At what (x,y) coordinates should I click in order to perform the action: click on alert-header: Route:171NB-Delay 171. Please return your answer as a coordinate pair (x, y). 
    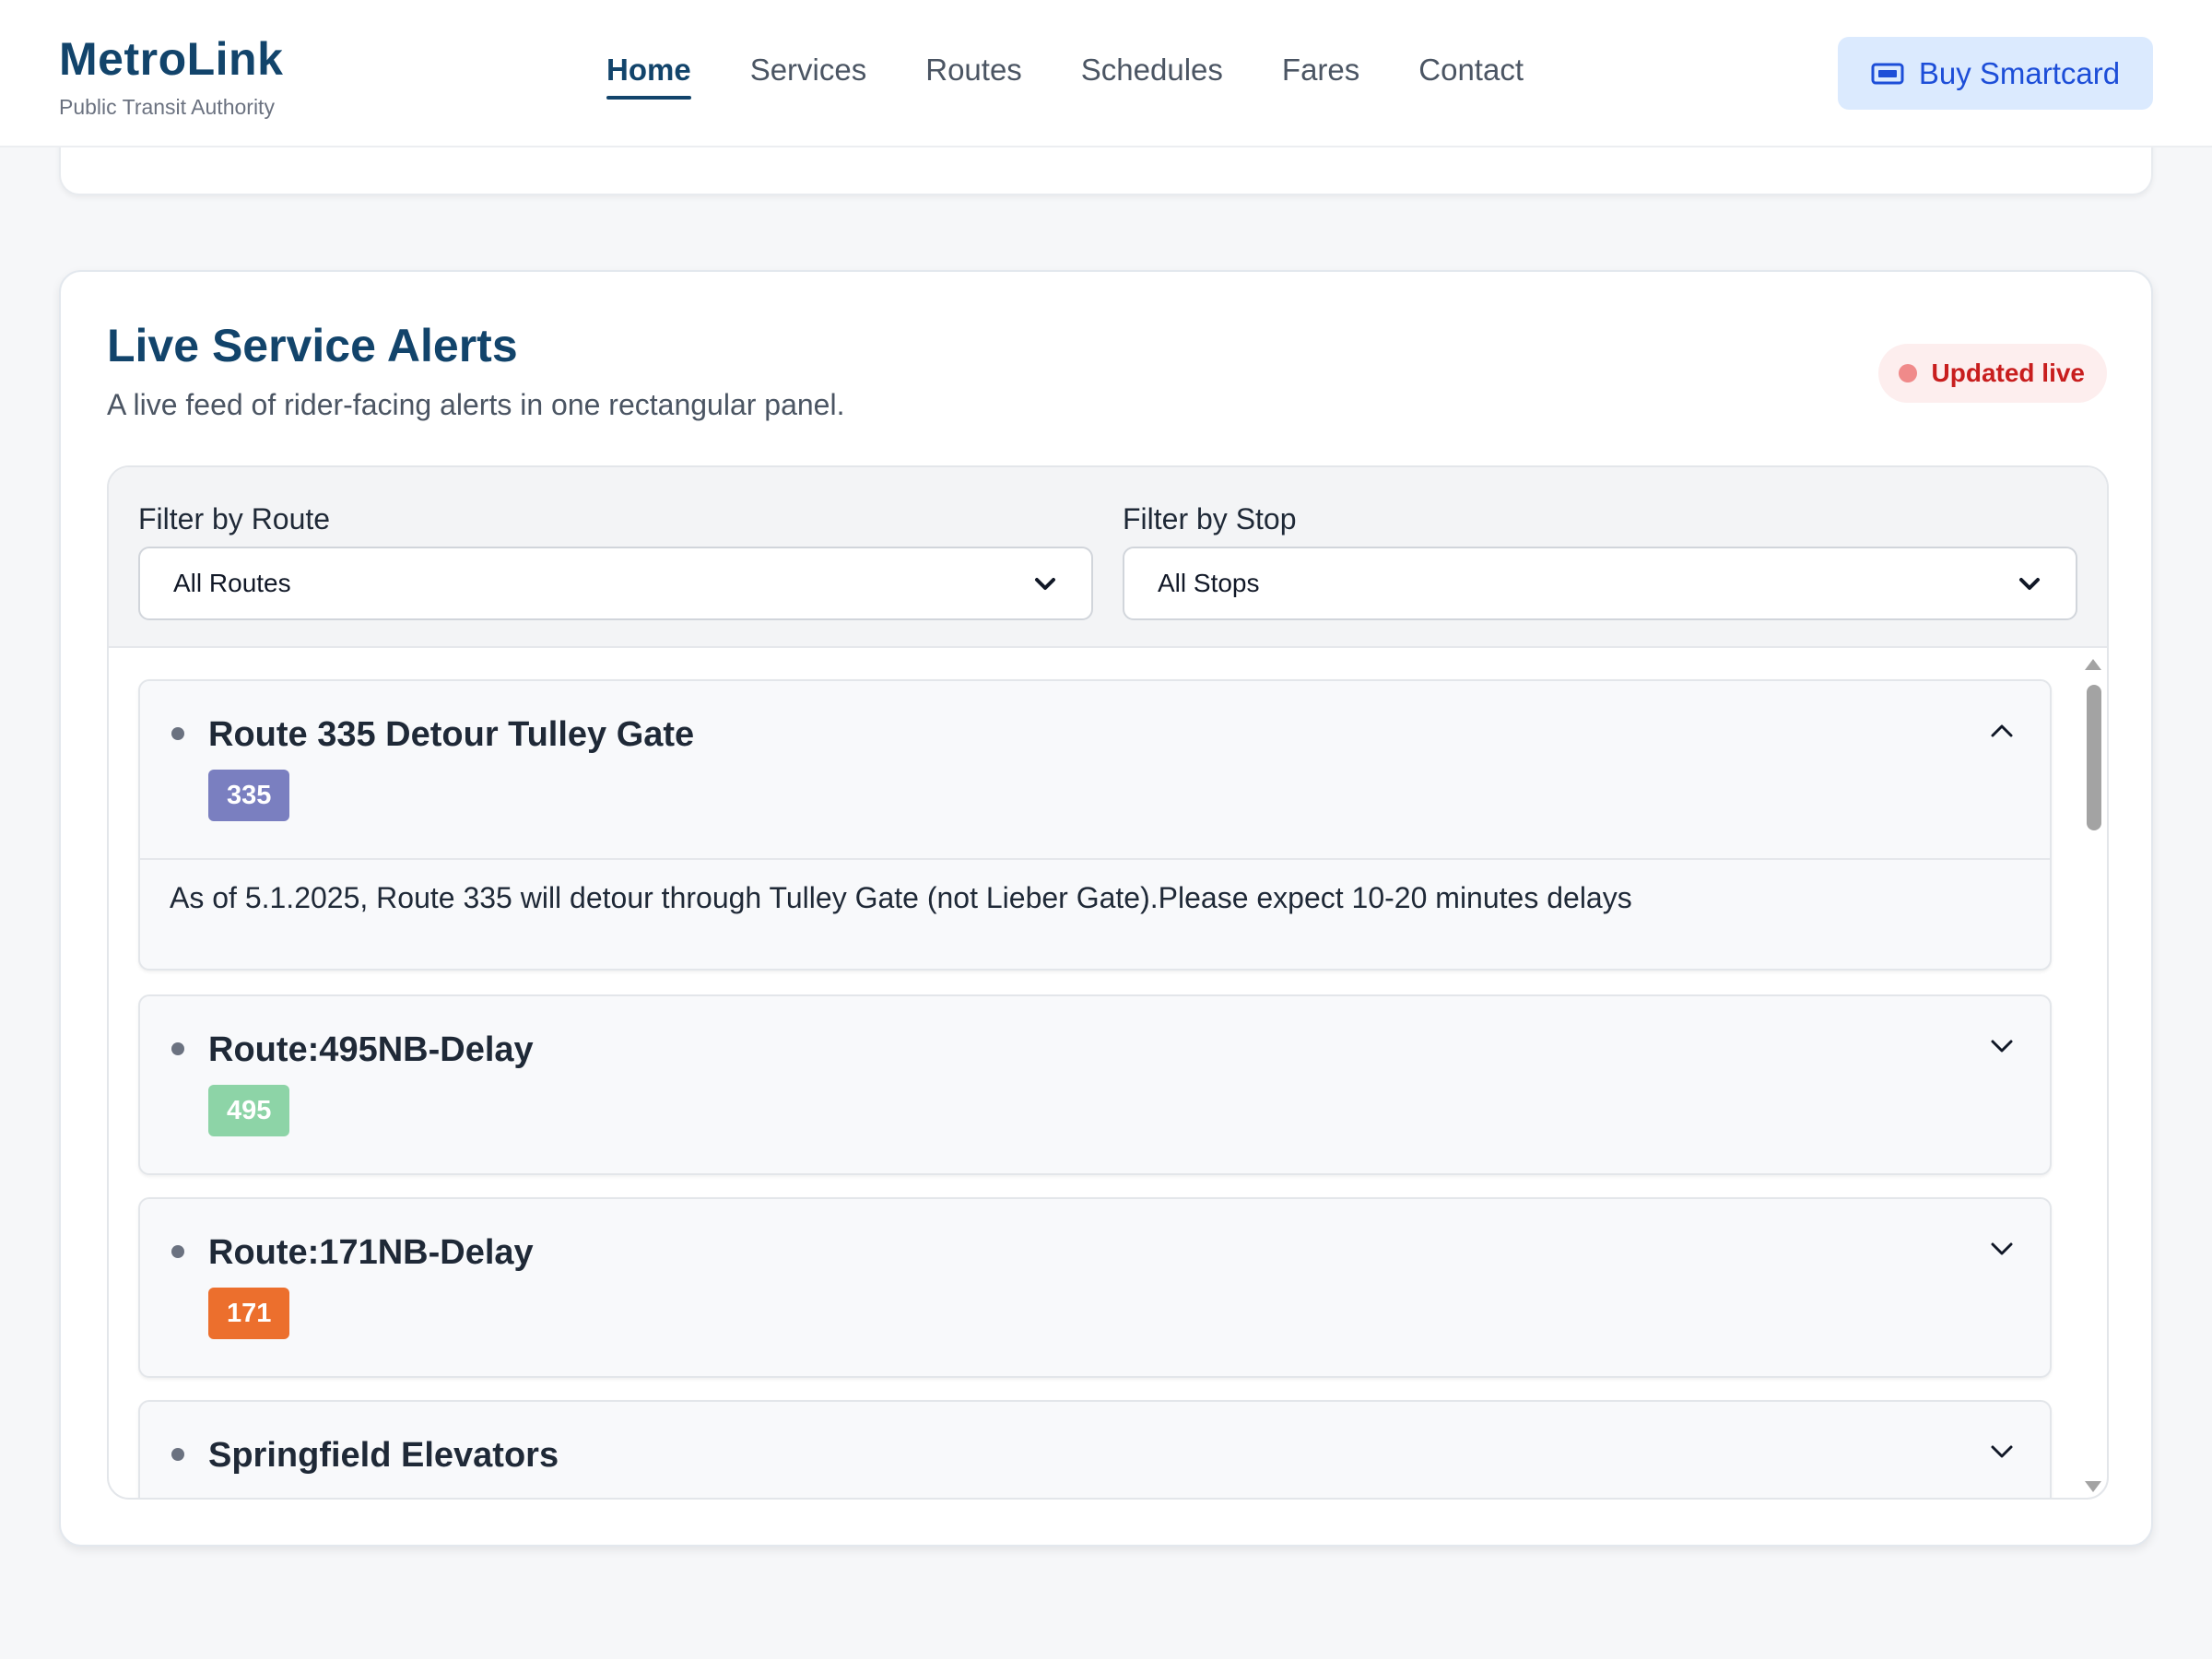
    Looking at the image, I should click on (1095, 1287).